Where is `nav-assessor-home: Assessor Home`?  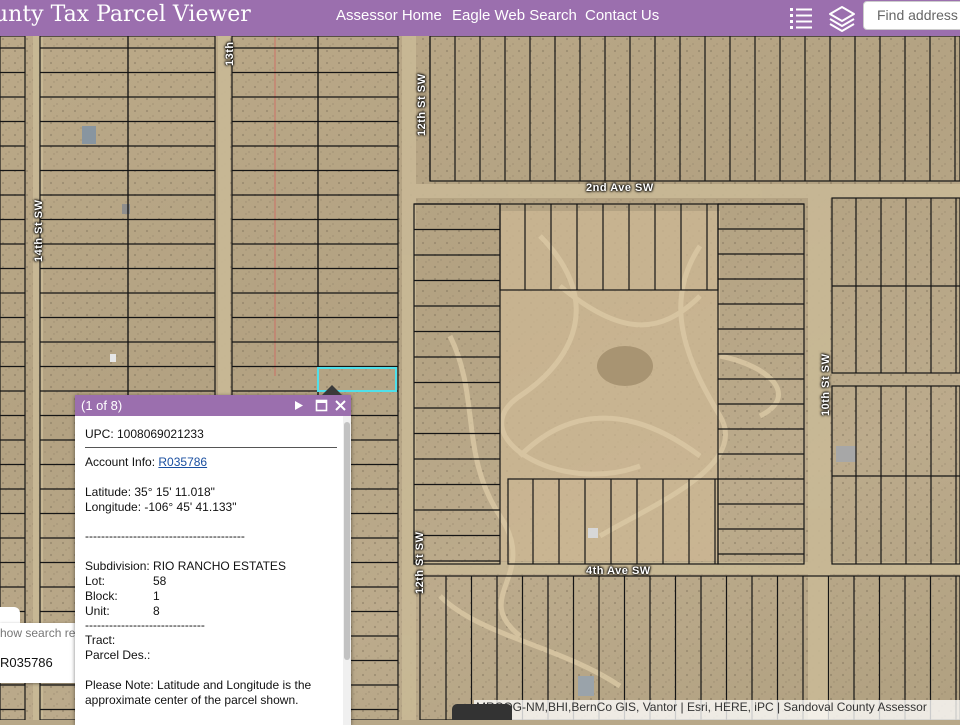 nav-assessor-home: Assessor Home is located at coordinates (389, 15).